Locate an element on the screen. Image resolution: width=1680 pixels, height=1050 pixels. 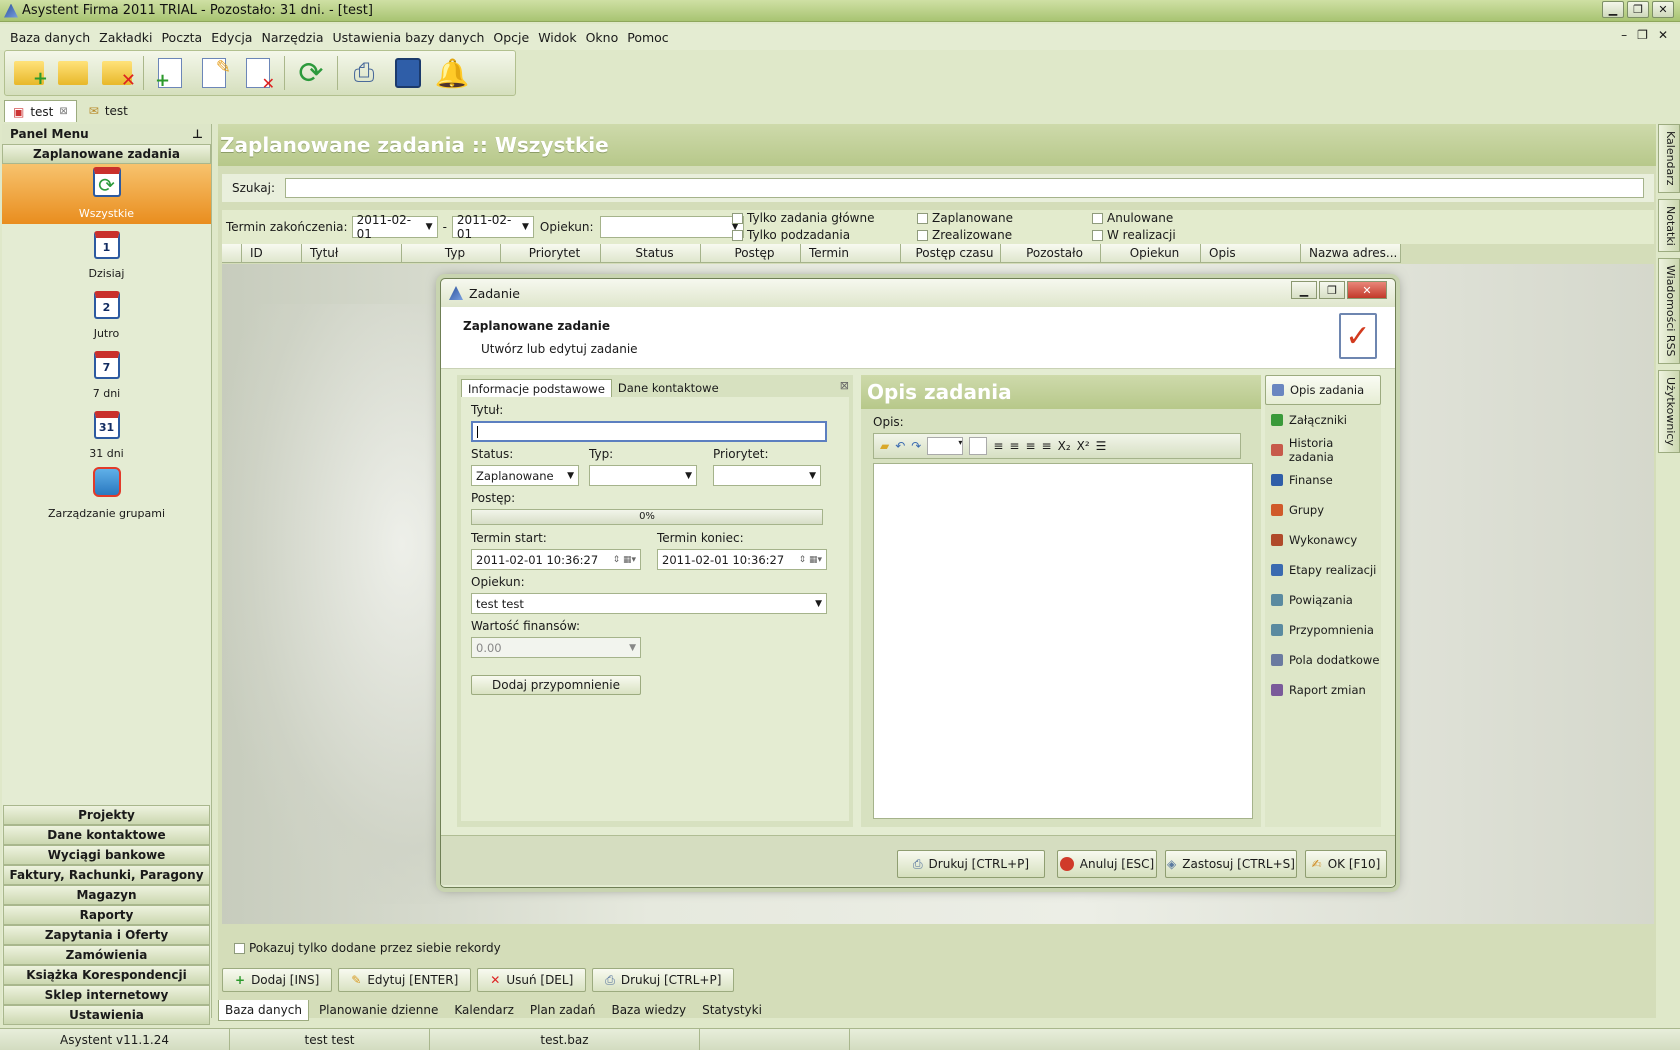
menu-edycja: Edycja is located at coordinates (231, 37).